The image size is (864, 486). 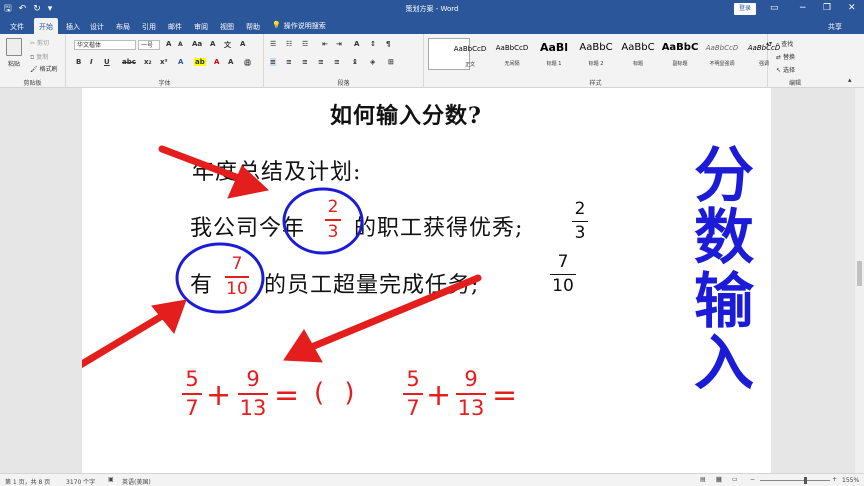 What do you see at coordinates (80, 481) in the screenshot?
I see `word-count: 3170 个字` at bounding box center [80, 481].